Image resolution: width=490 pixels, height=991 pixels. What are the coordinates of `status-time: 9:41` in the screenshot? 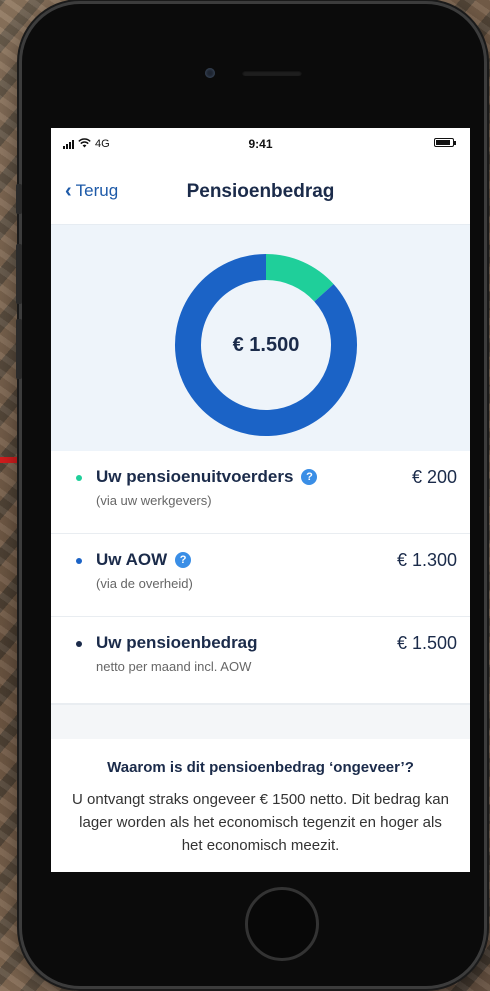 It's located at (260, 144).